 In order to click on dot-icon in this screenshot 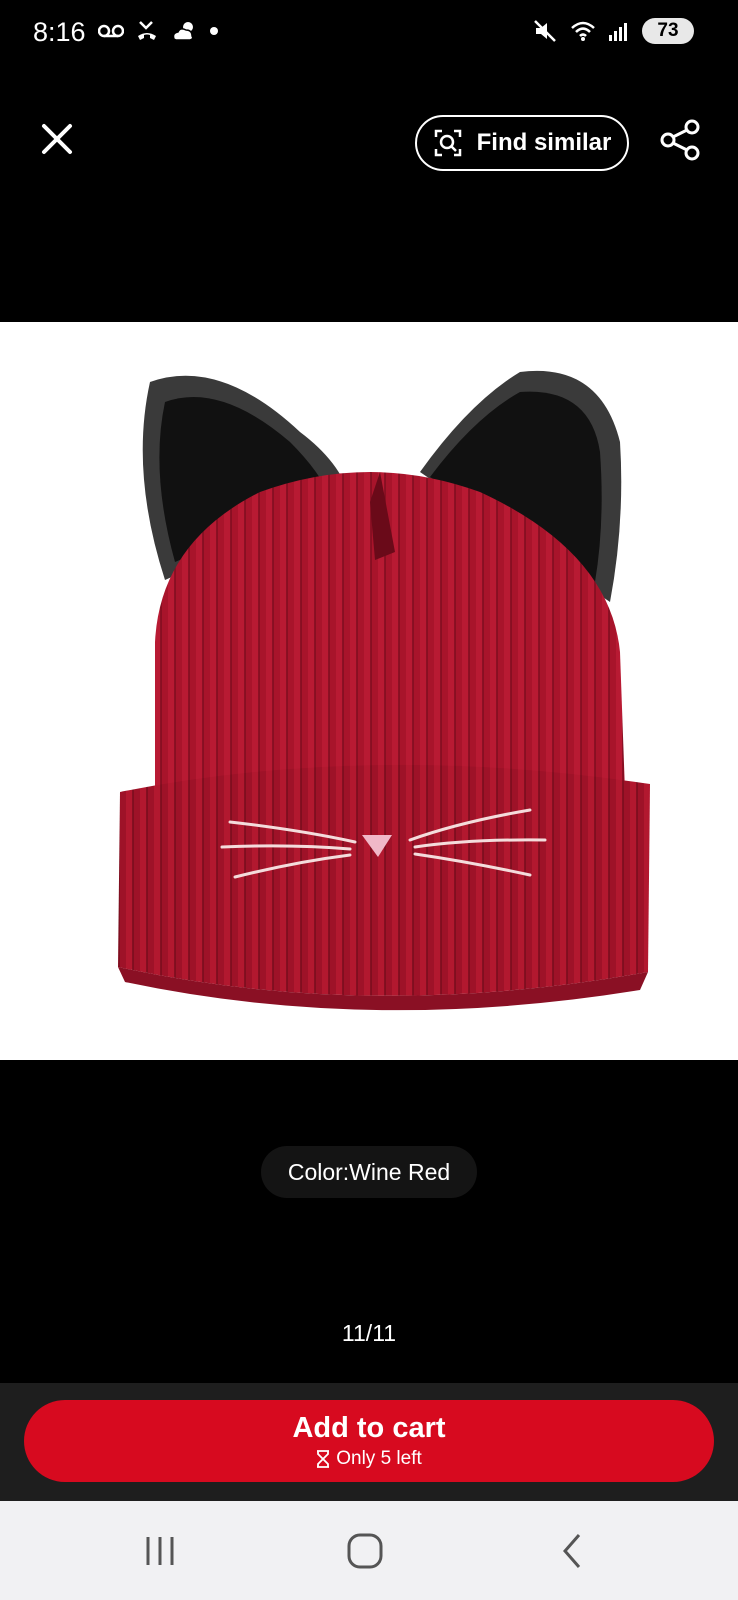, I will do `click(214, 31)`.